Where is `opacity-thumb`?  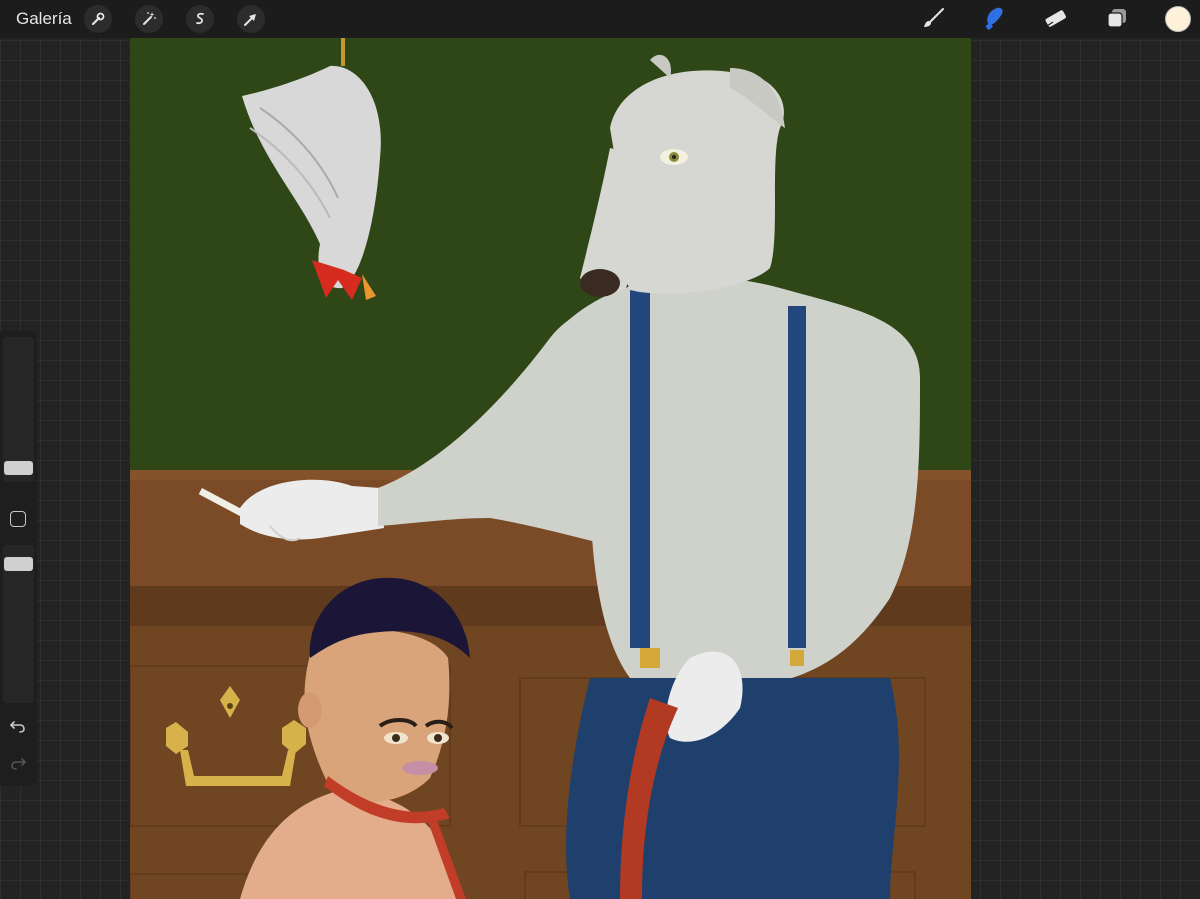 opacity-thumb is located at coordinates (18, 564).